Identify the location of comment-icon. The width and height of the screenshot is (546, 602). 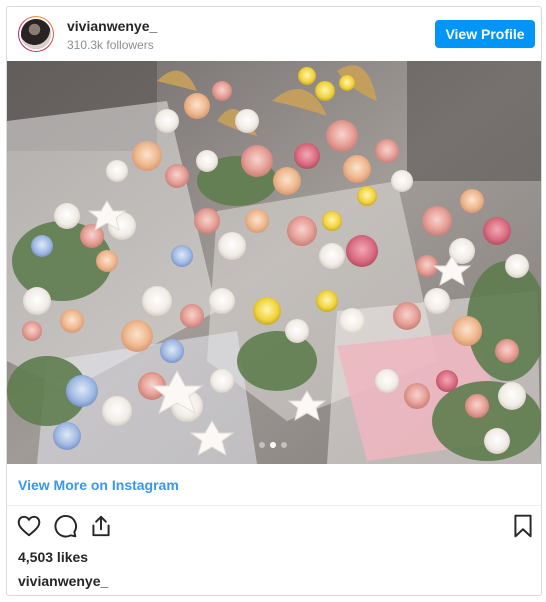
(65, 526).